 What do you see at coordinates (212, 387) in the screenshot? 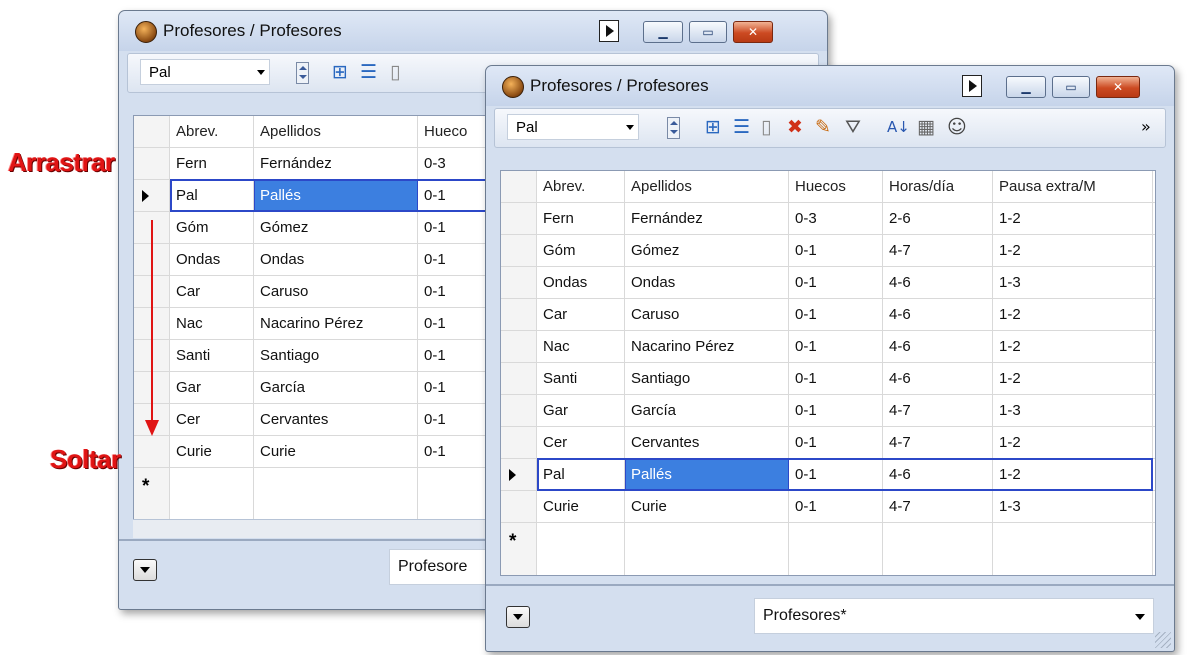
I see `table-cell: Gar` at bounding box center [212, 387].